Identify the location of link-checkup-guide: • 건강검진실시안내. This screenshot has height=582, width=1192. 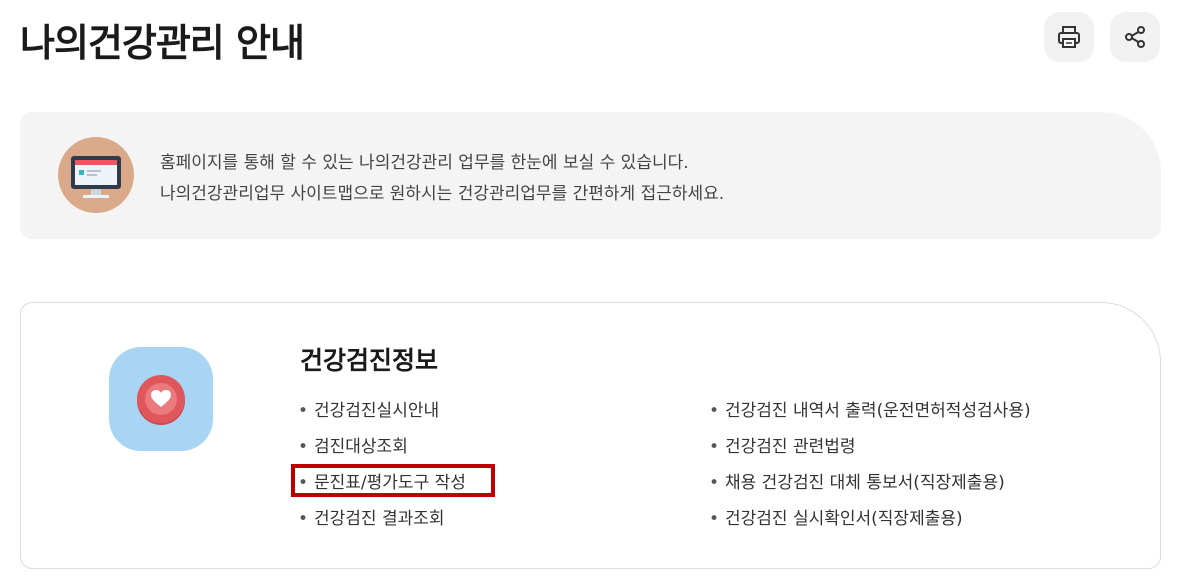
(382, 411).